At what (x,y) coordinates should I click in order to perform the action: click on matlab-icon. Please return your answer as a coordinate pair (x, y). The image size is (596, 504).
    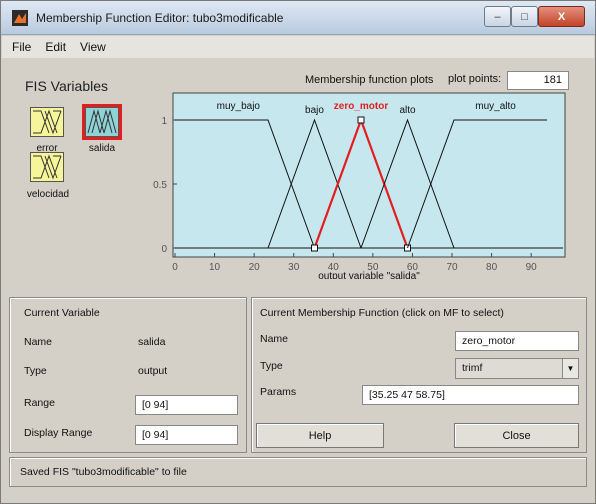
    Looking at the image, I should click on (20, 18).